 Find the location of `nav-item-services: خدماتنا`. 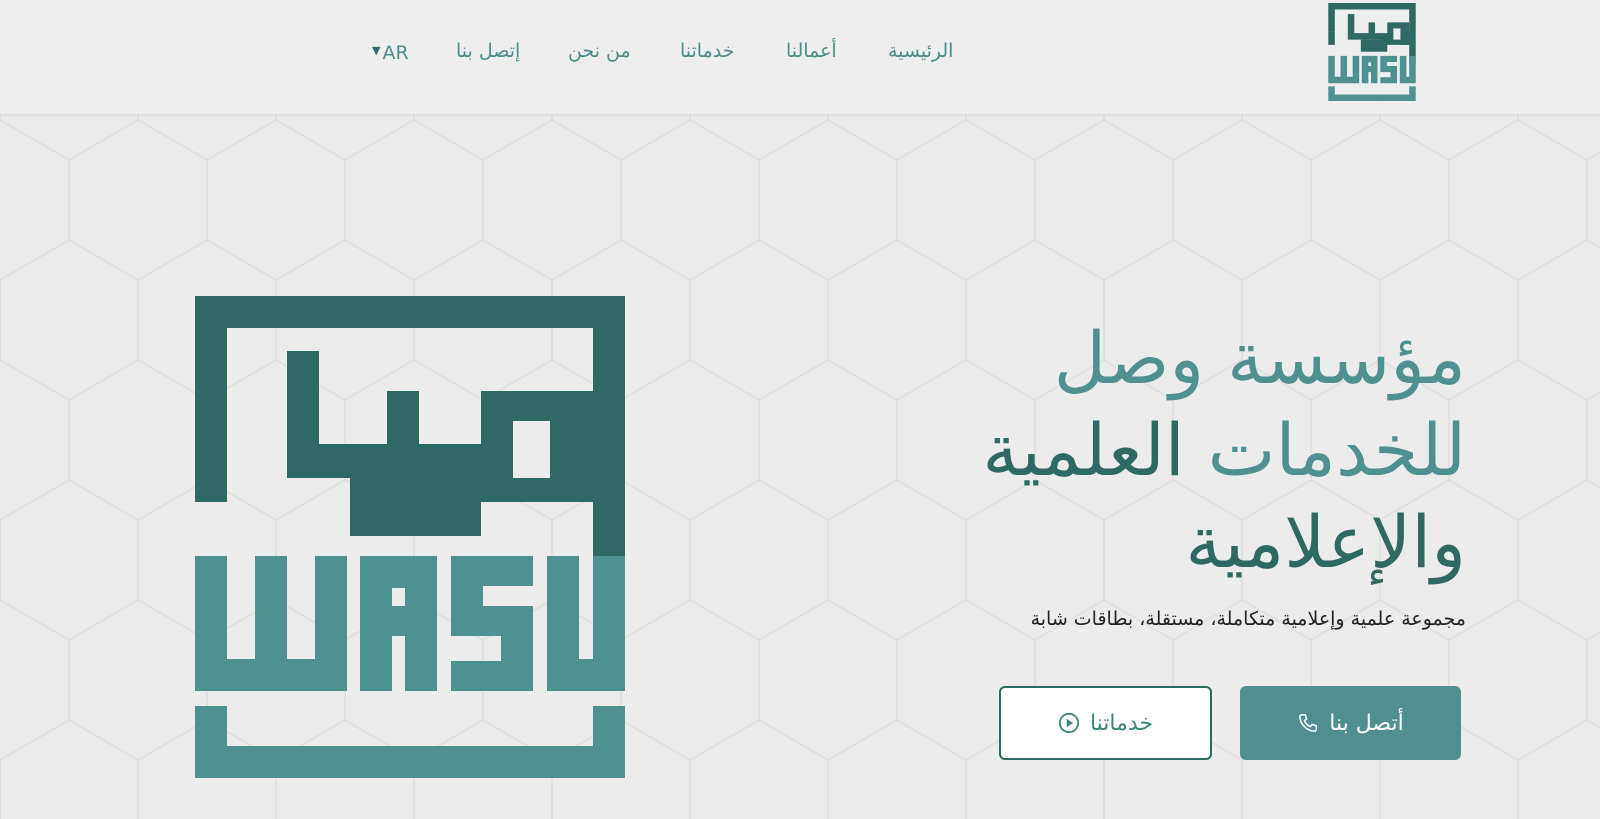

nav-item-services: خدماتنا is located at coordinates (707, 51).